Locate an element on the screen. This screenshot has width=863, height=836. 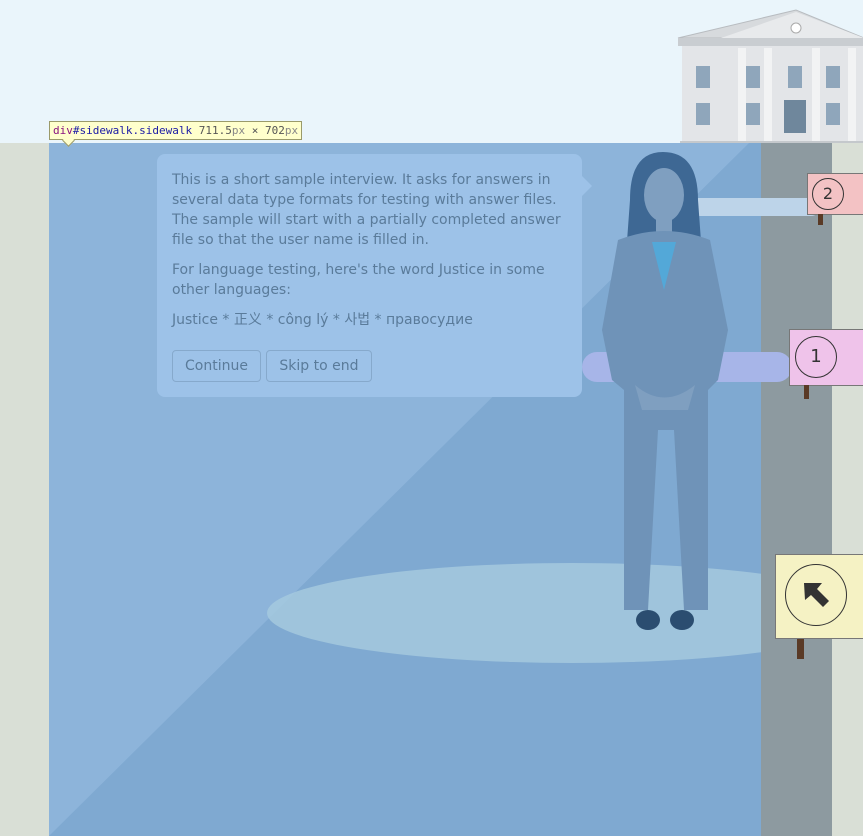
arrow-up-left-glyph is located at coordinates (816, 595).